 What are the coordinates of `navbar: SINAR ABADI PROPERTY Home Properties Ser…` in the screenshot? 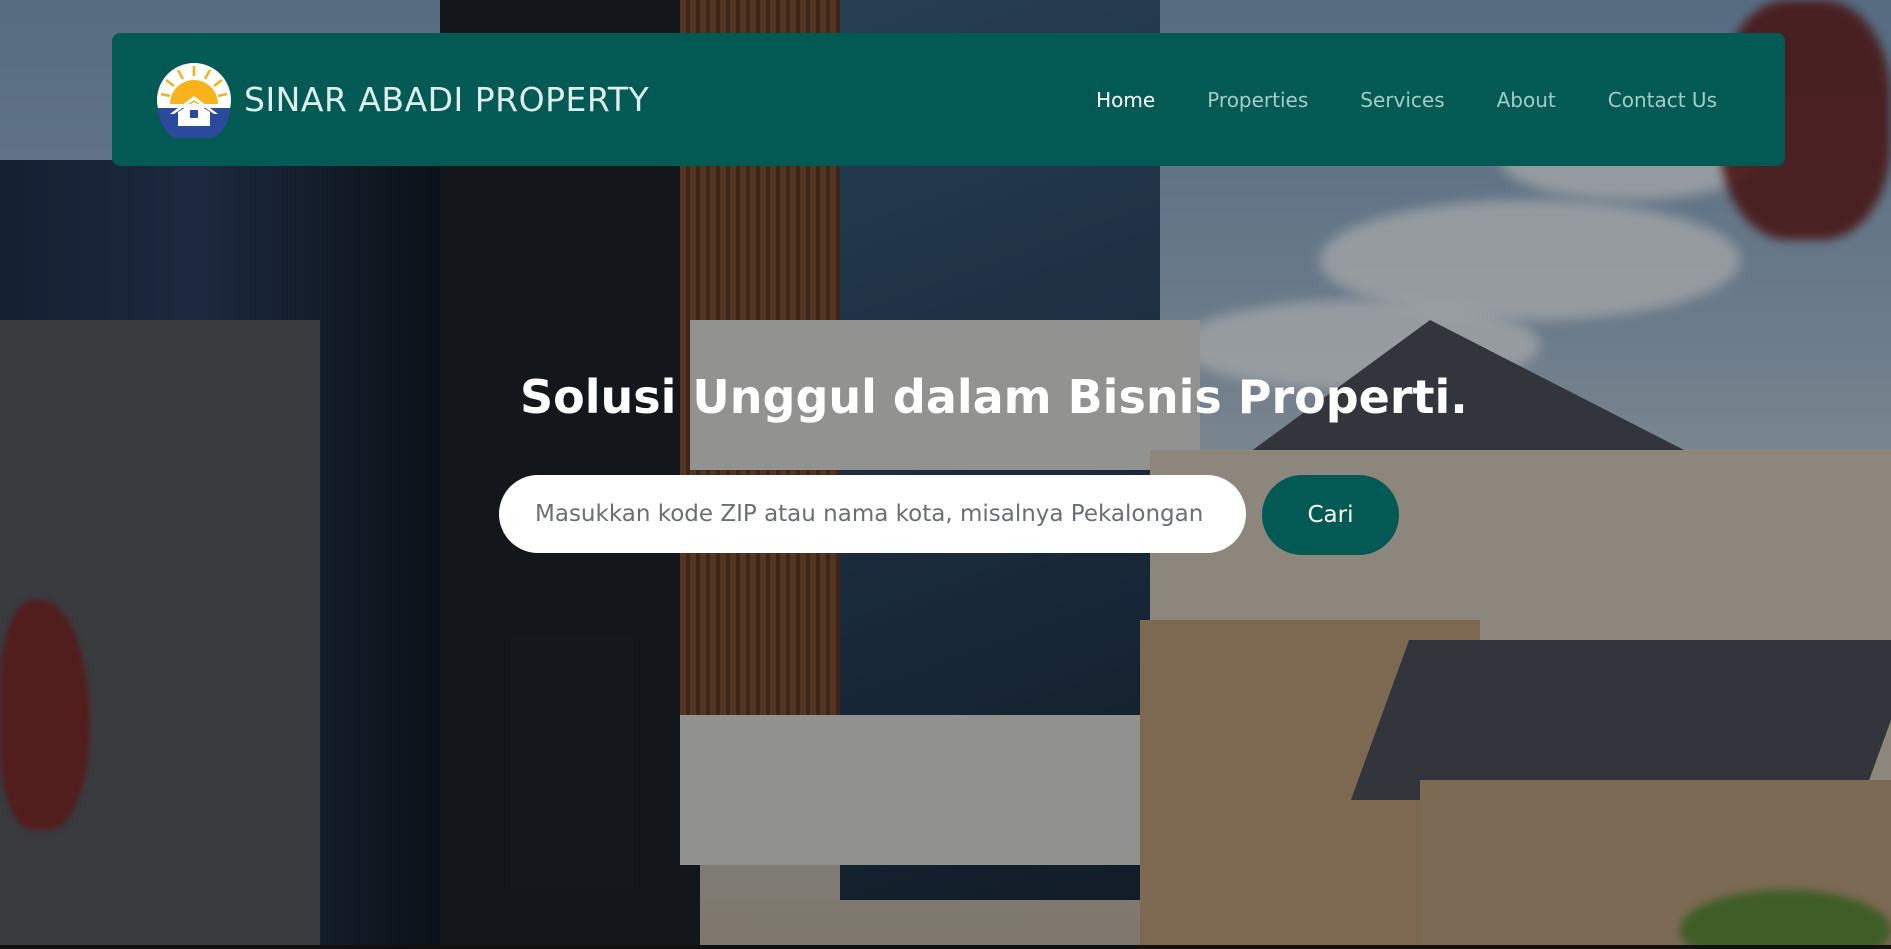 It's located at (948, 99).